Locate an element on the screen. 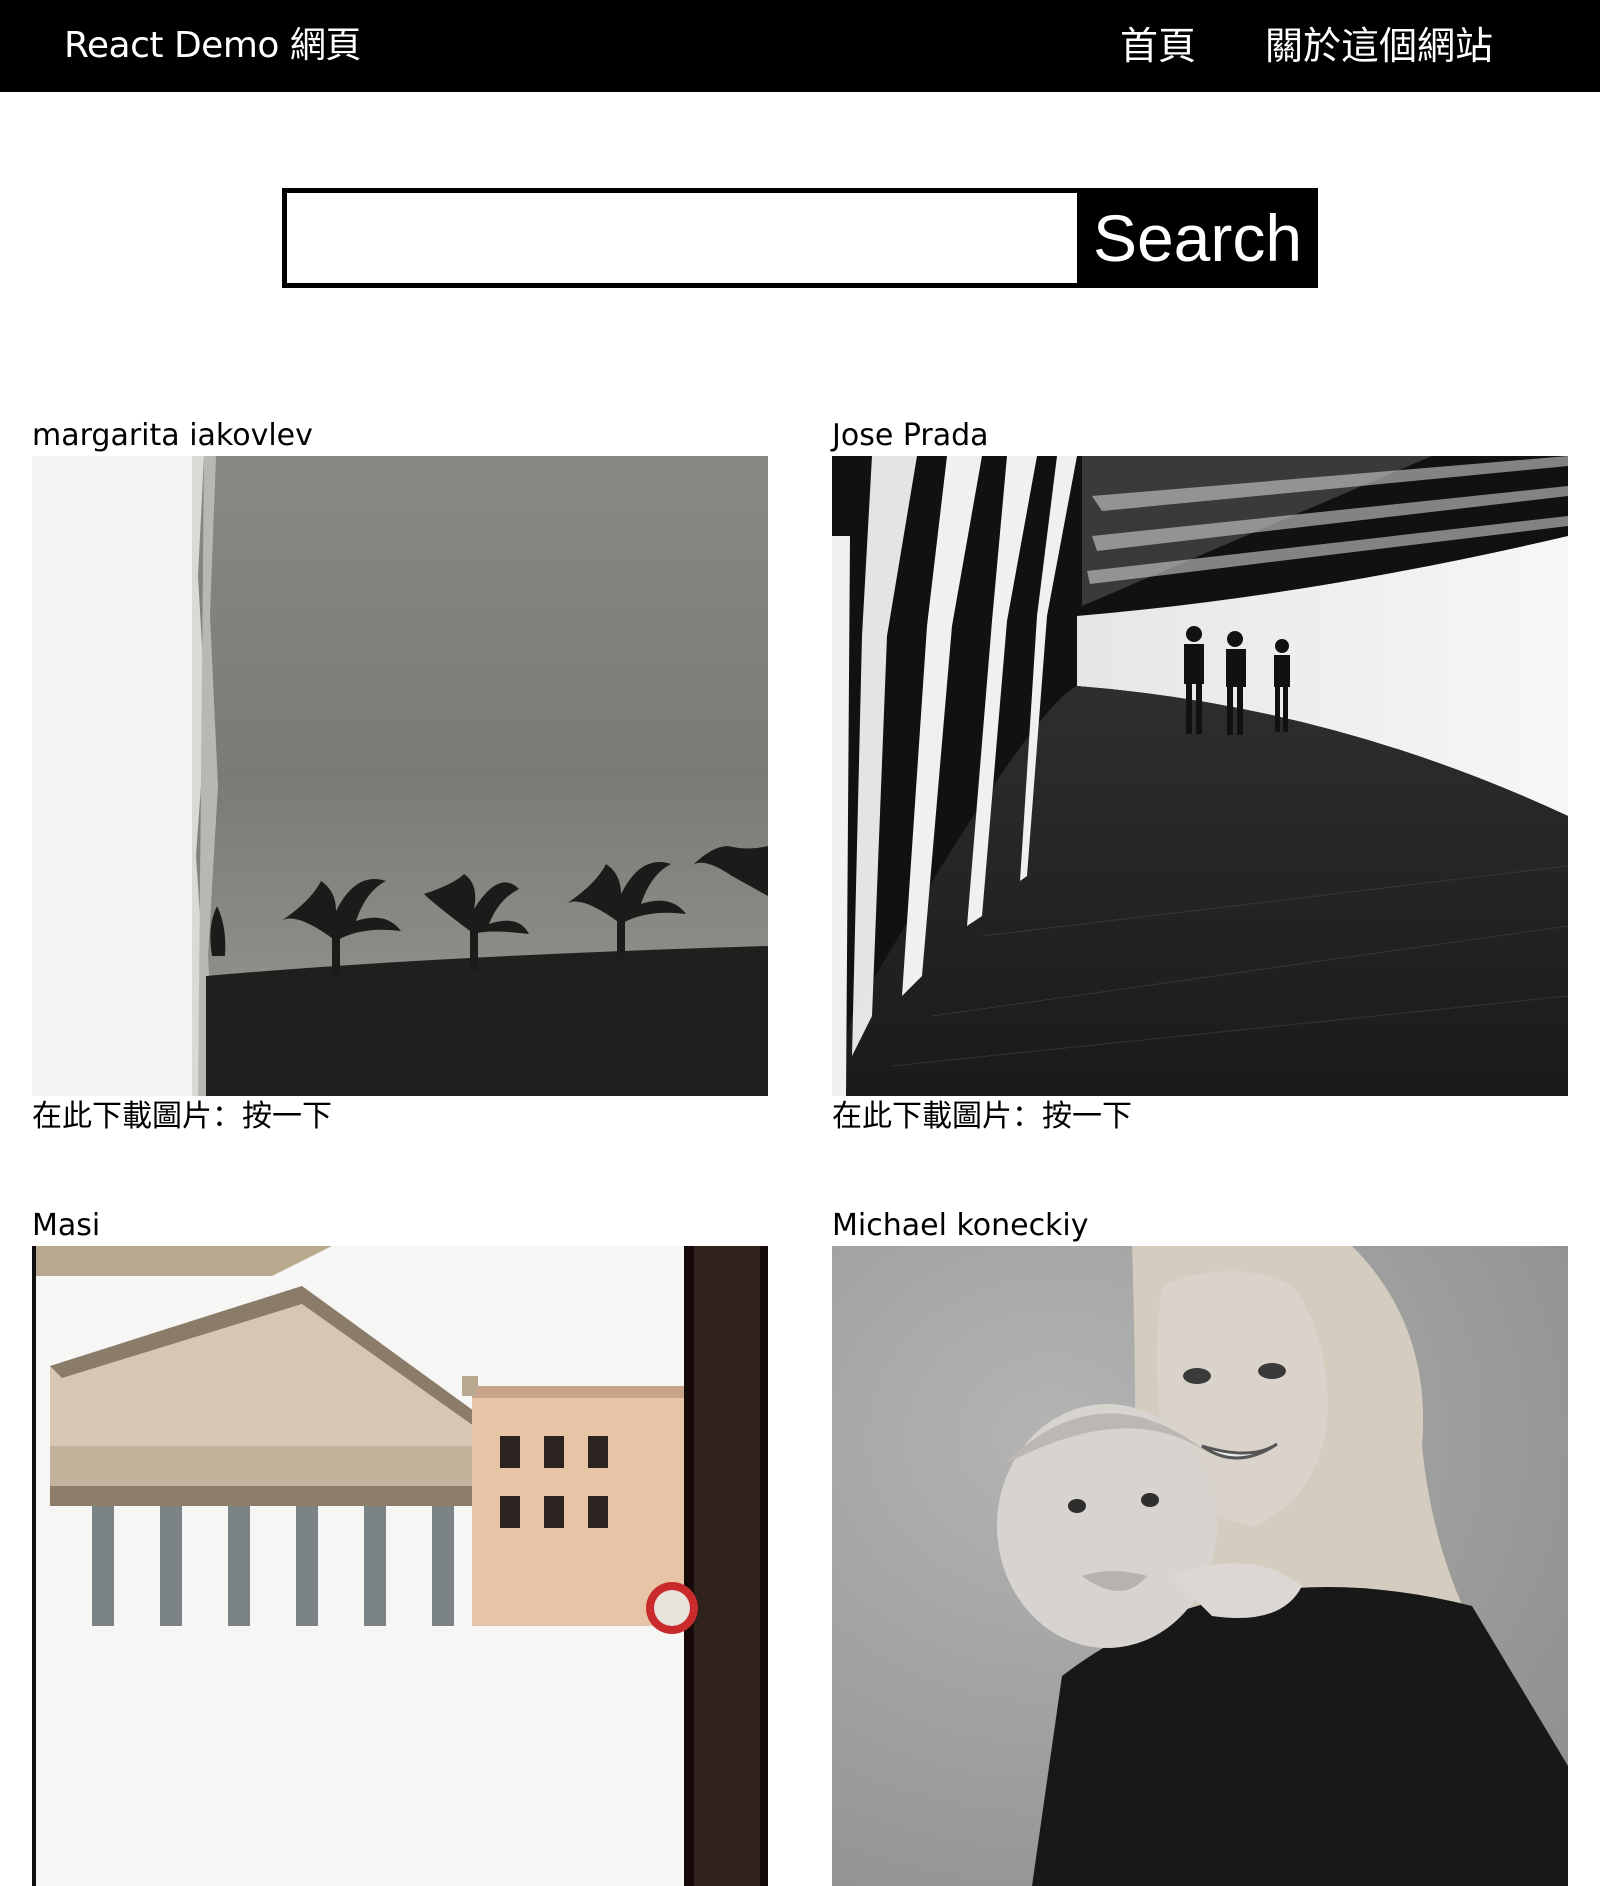 This screenshot has height=1886, width=1600. search-button: Search is located at coordinates (1195, 238).